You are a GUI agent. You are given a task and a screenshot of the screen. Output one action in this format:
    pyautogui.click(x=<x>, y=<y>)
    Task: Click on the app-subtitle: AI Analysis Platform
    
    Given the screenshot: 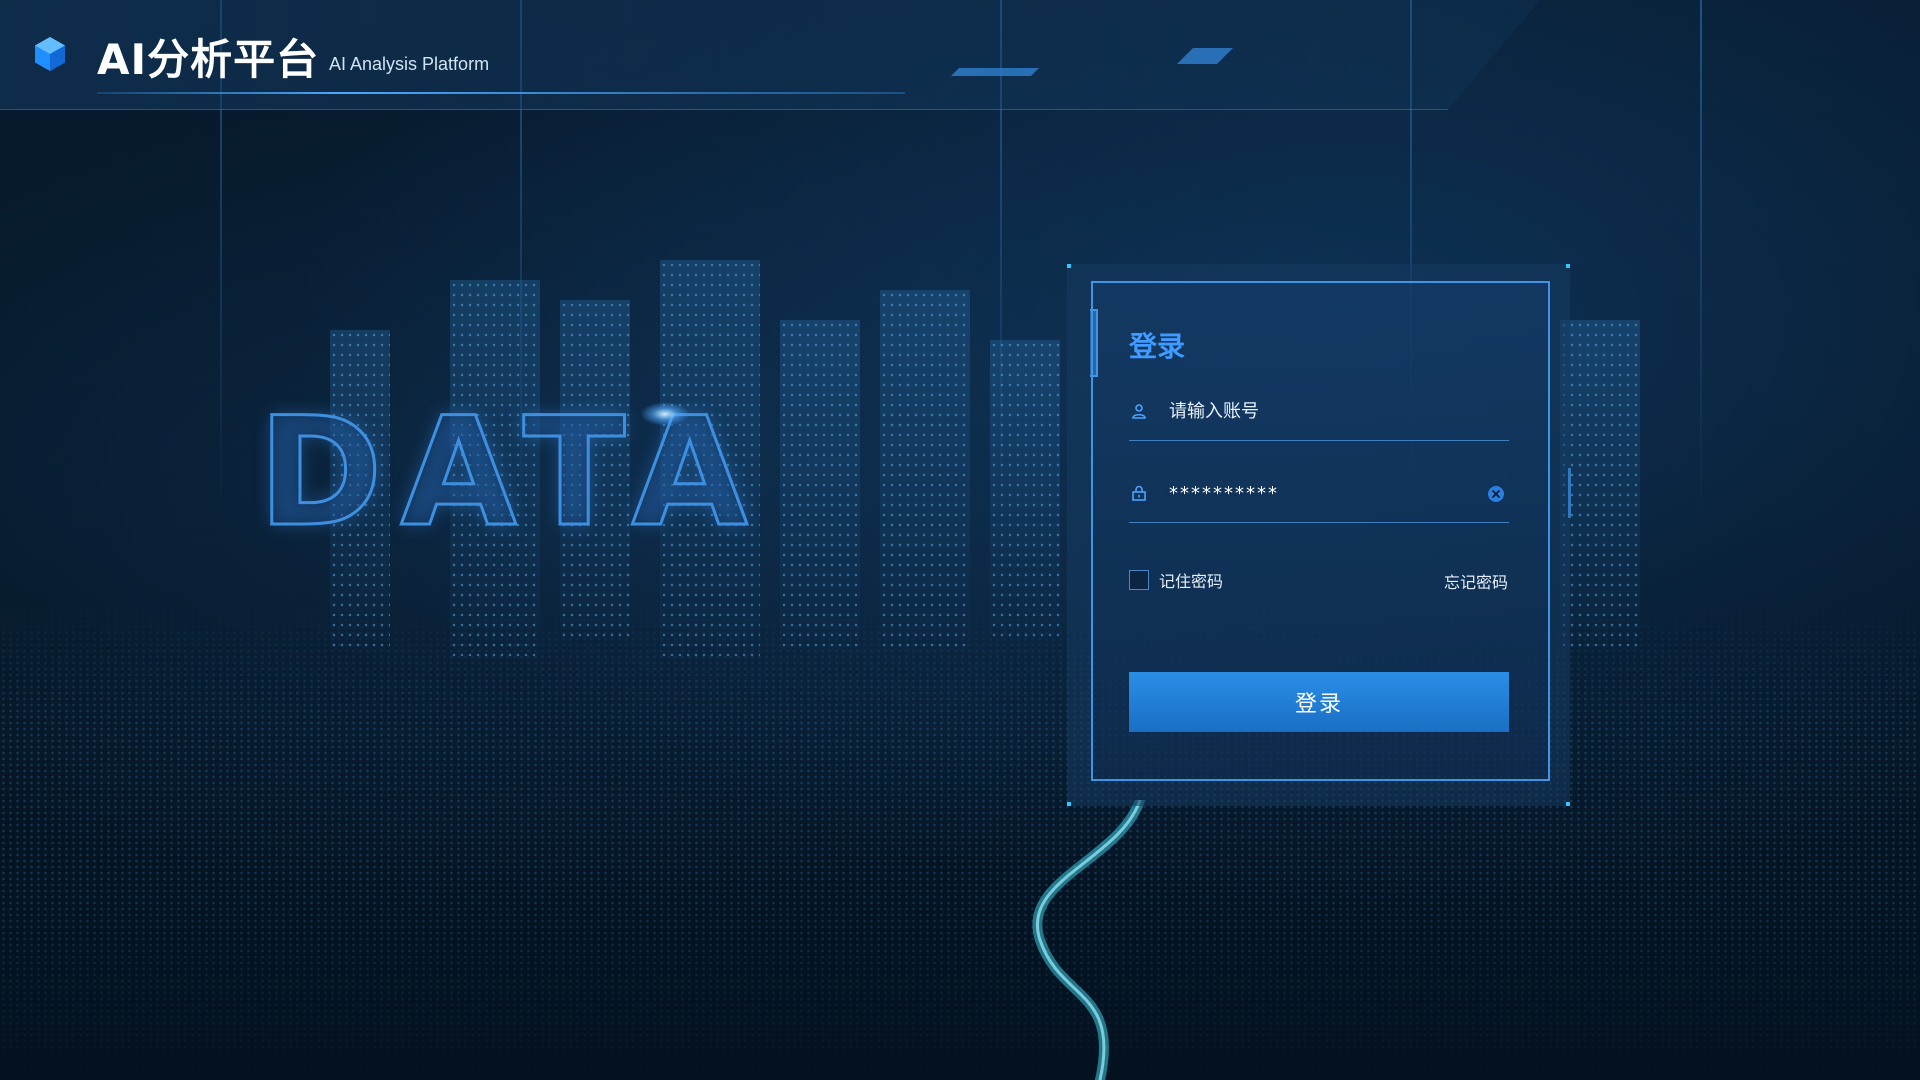 What is the action you would take?
    pyautogui.click(x=409, y=64)
    